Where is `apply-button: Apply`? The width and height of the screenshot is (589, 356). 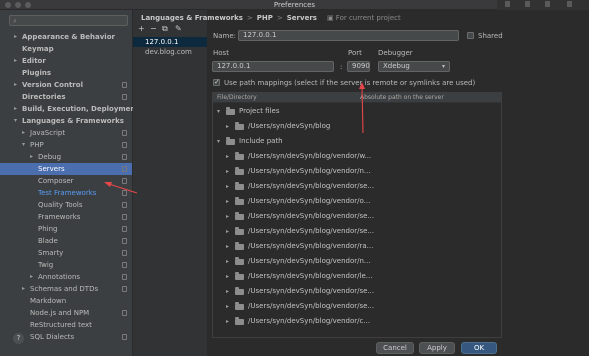
apply-button: Apply is located at coordinates (437, 348).